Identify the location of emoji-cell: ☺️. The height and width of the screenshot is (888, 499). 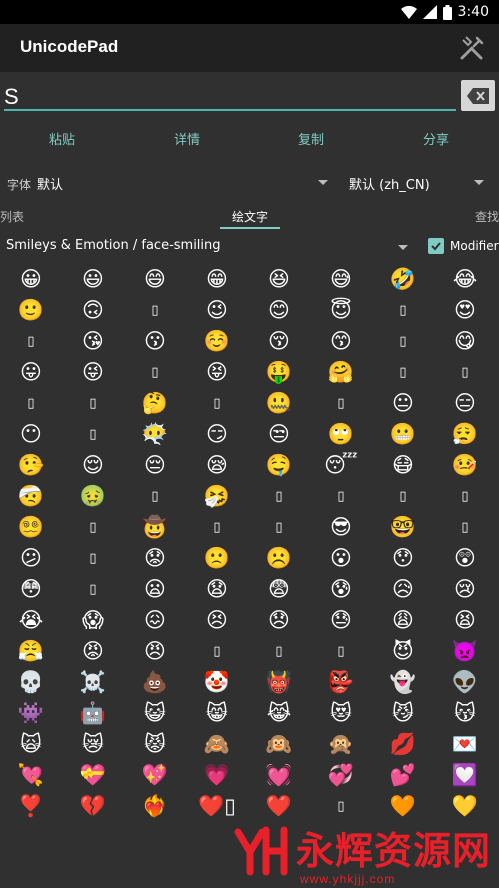
(217, 341).